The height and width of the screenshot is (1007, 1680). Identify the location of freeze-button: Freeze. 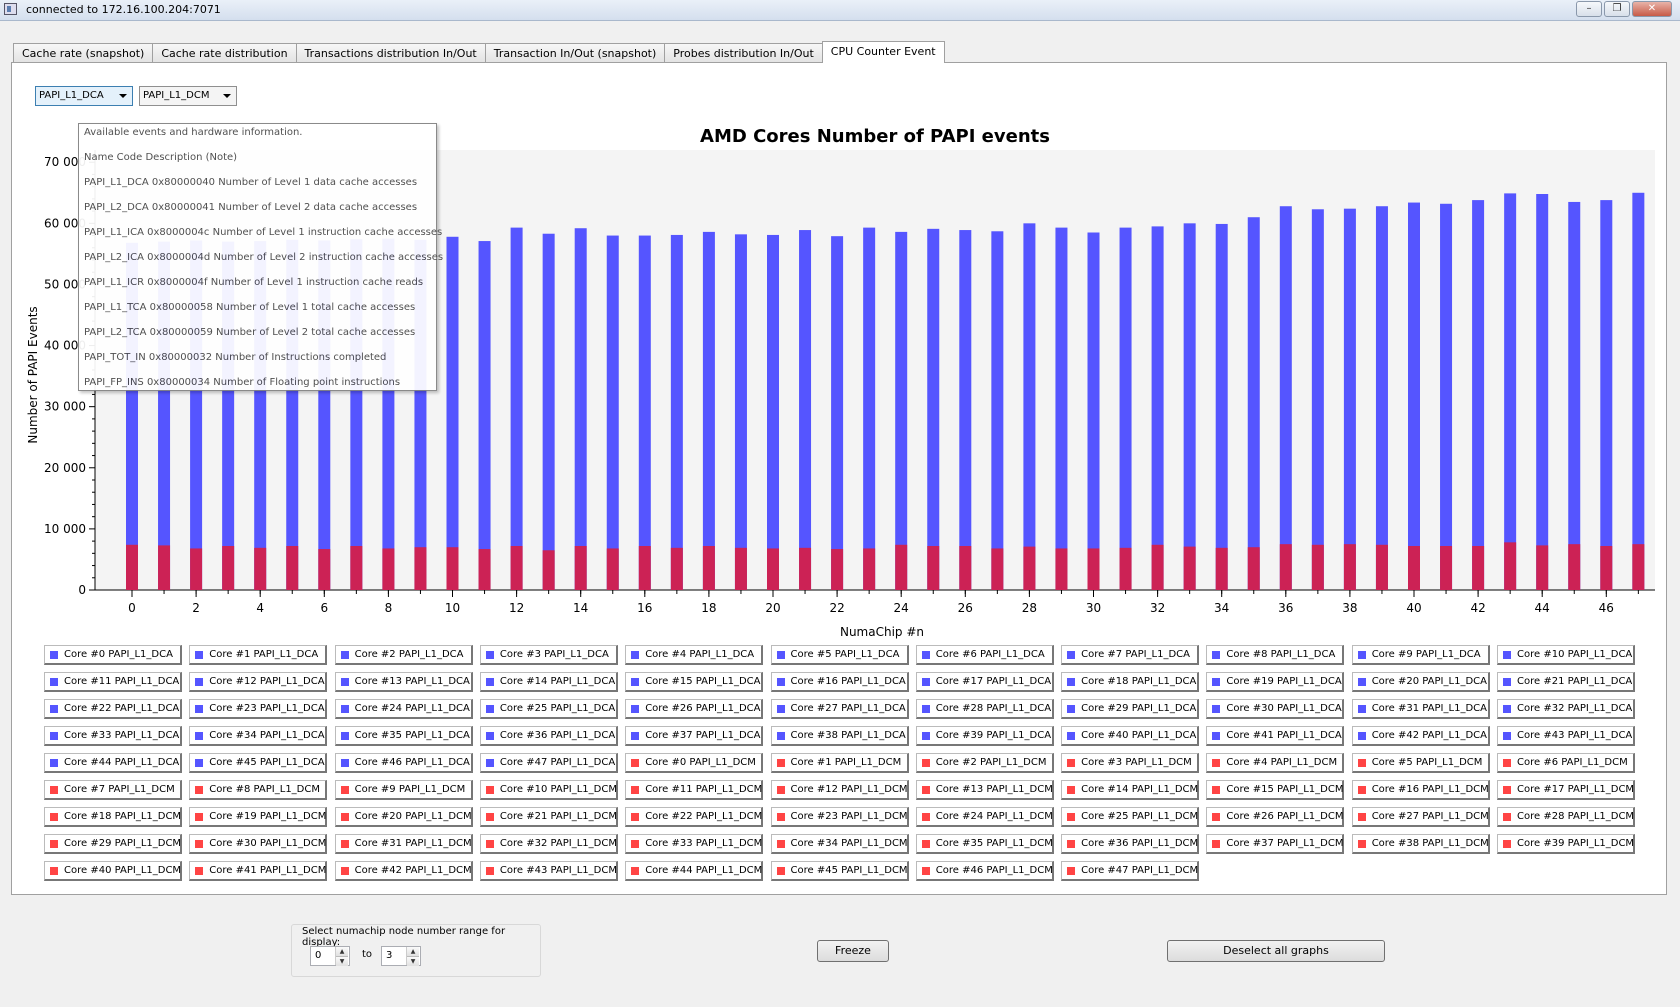
(853, 951).